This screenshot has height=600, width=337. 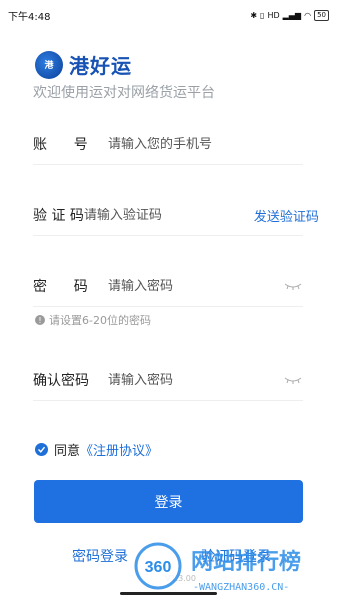 I want to click on password-label: 密 码, so click(x=60, y=287).